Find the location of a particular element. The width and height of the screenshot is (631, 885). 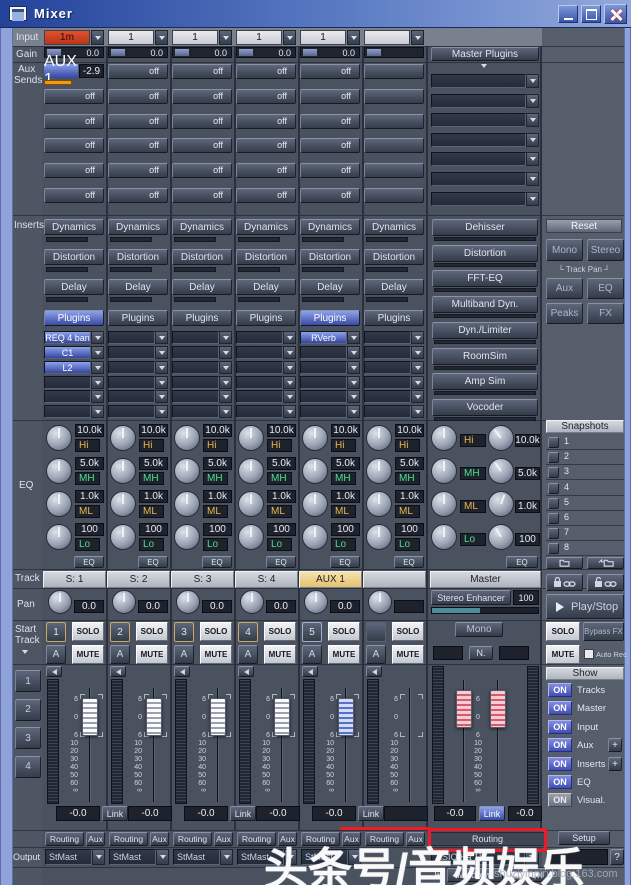

sidebar-track-button: 3 is located at coordinates (28, 738).